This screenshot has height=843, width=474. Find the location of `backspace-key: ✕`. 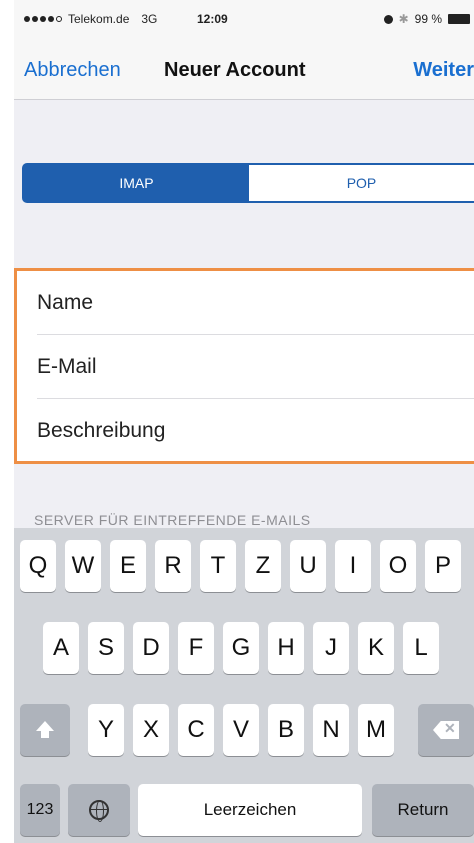

backspace-key: ✕ is located at coordinates (446, 730).